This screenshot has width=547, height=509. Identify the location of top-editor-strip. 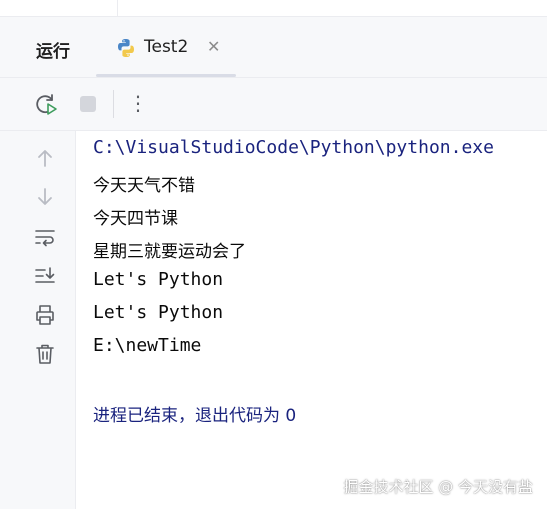
(273, 8).